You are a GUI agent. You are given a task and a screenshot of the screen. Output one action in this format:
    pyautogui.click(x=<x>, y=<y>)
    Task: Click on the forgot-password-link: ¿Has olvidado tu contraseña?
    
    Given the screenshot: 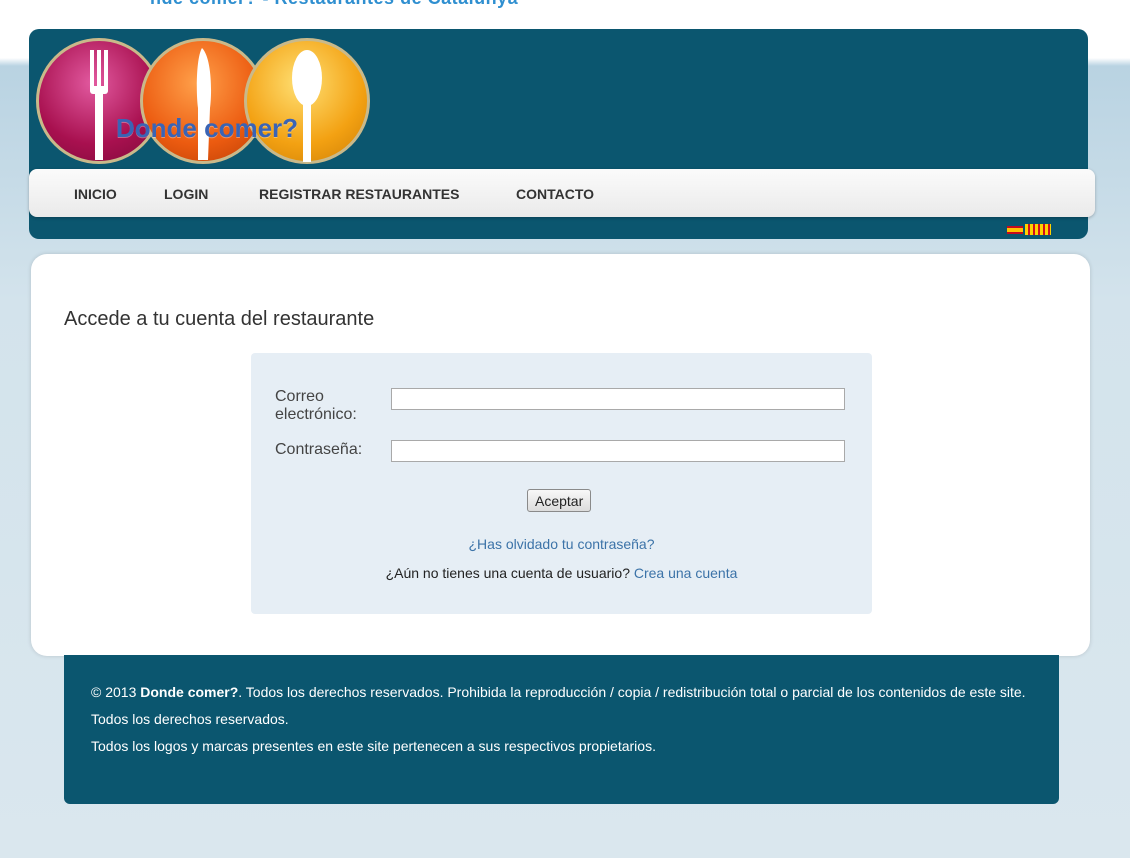 What is the action you would take?
    pyautogui.click(x=561, y=544)
    